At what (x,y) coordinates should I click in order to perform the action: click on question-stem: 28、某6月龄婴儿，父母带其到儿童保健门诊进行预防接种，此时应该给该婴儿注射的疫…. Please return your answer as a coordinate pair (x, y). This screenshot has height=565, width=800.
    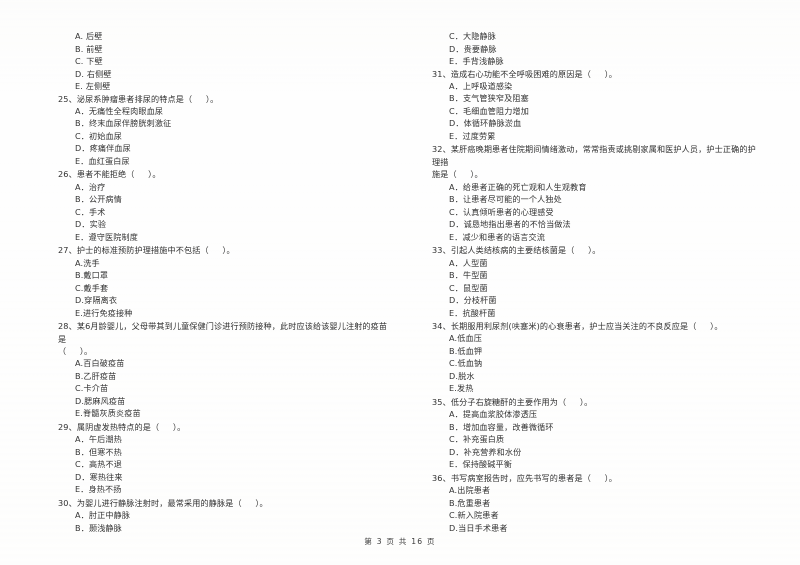
    Looking at the image, I should click on (223, 339).